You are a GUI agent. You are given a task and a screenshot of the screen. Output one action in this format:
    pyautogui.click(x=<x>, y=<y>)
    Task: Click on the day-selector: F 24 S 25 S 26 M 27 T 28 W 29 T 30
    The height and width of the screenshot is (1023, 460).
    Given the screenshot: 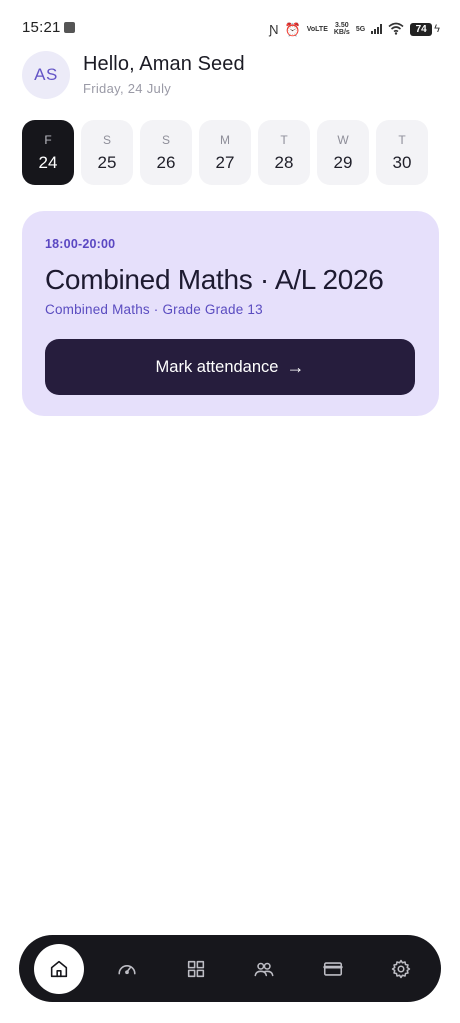 What is the action you would take?
    pyautogui.click(x=225, y=152)
    